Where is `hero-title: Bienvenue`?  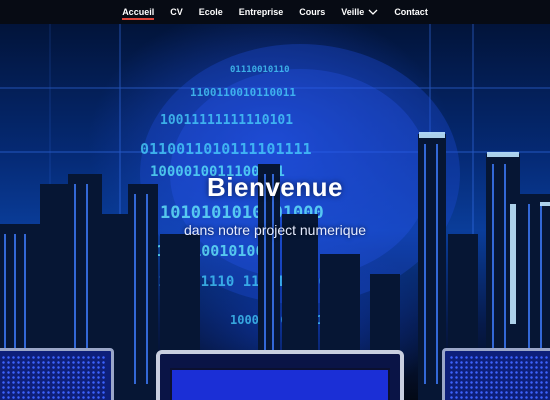
hero-title: Bienvenue is located at coordinates (275, 187).